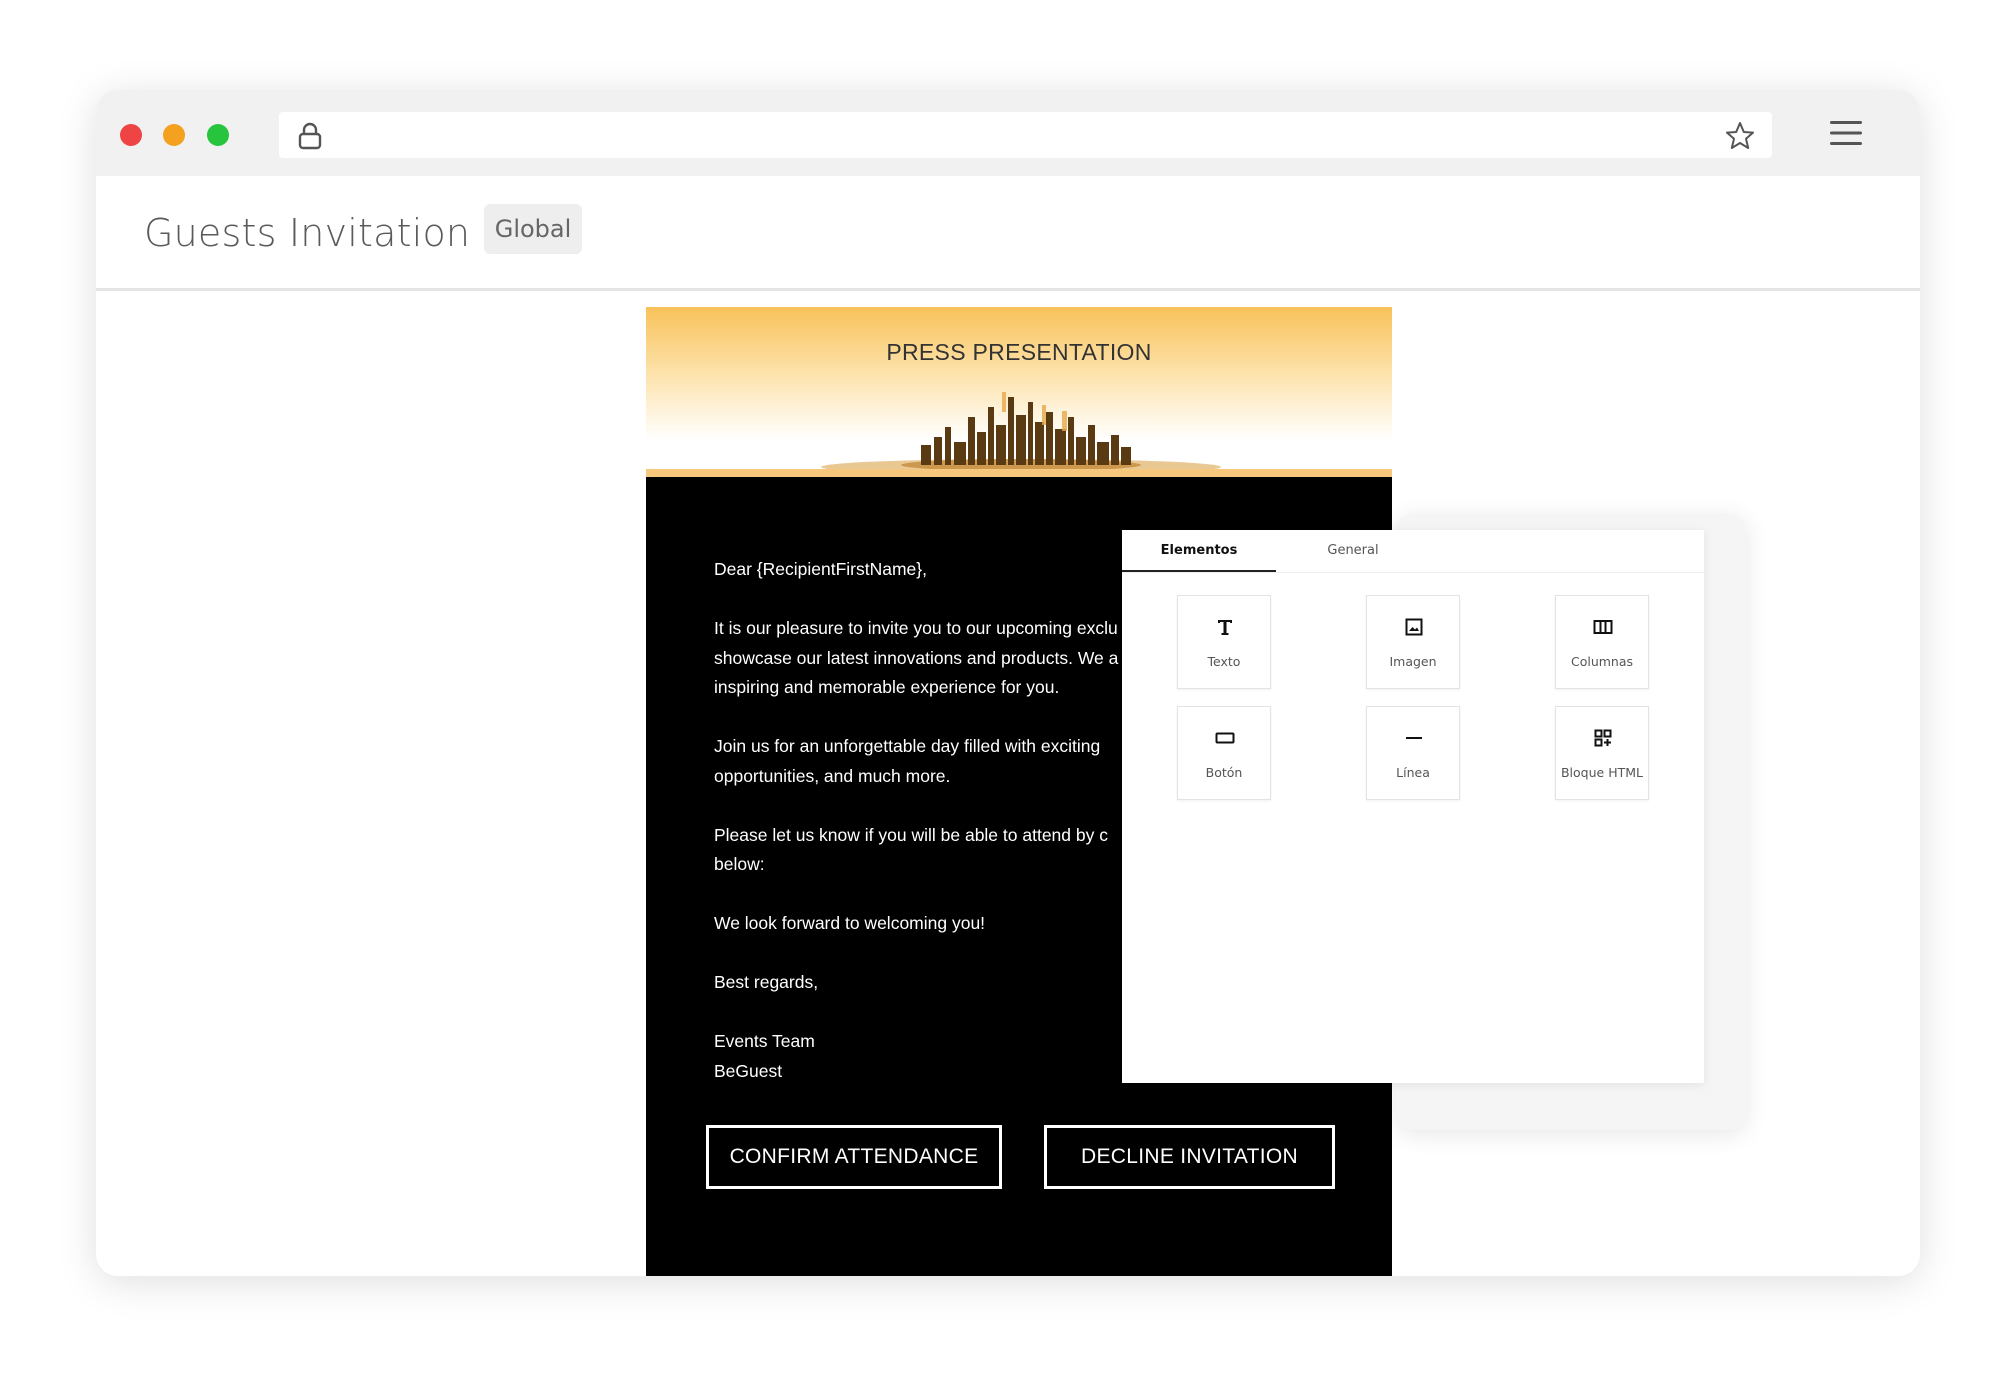 The image size is (2000, 1387). Describe the element at coordinates (1225, 627) in the screenshot. I see `text-icon` at that location.